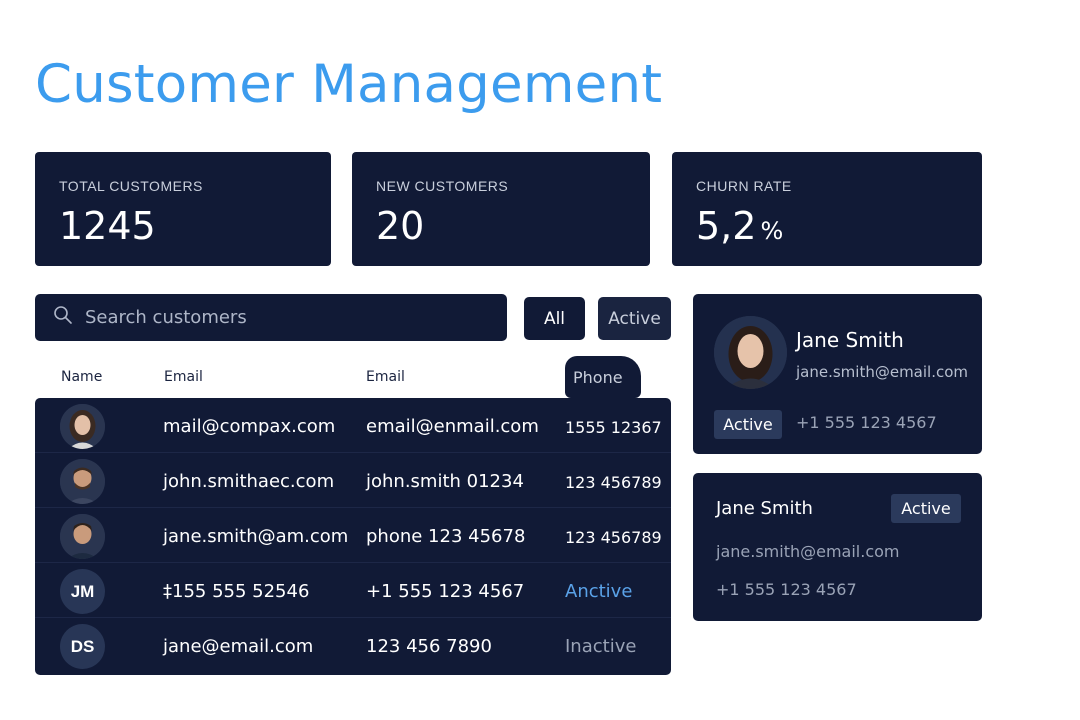  What do you see at coordinates (827, 209) in the screenshot?
I see `stat-card-churn-rate: CHURN RATE 5,2%` at bounding box center [827, 209].